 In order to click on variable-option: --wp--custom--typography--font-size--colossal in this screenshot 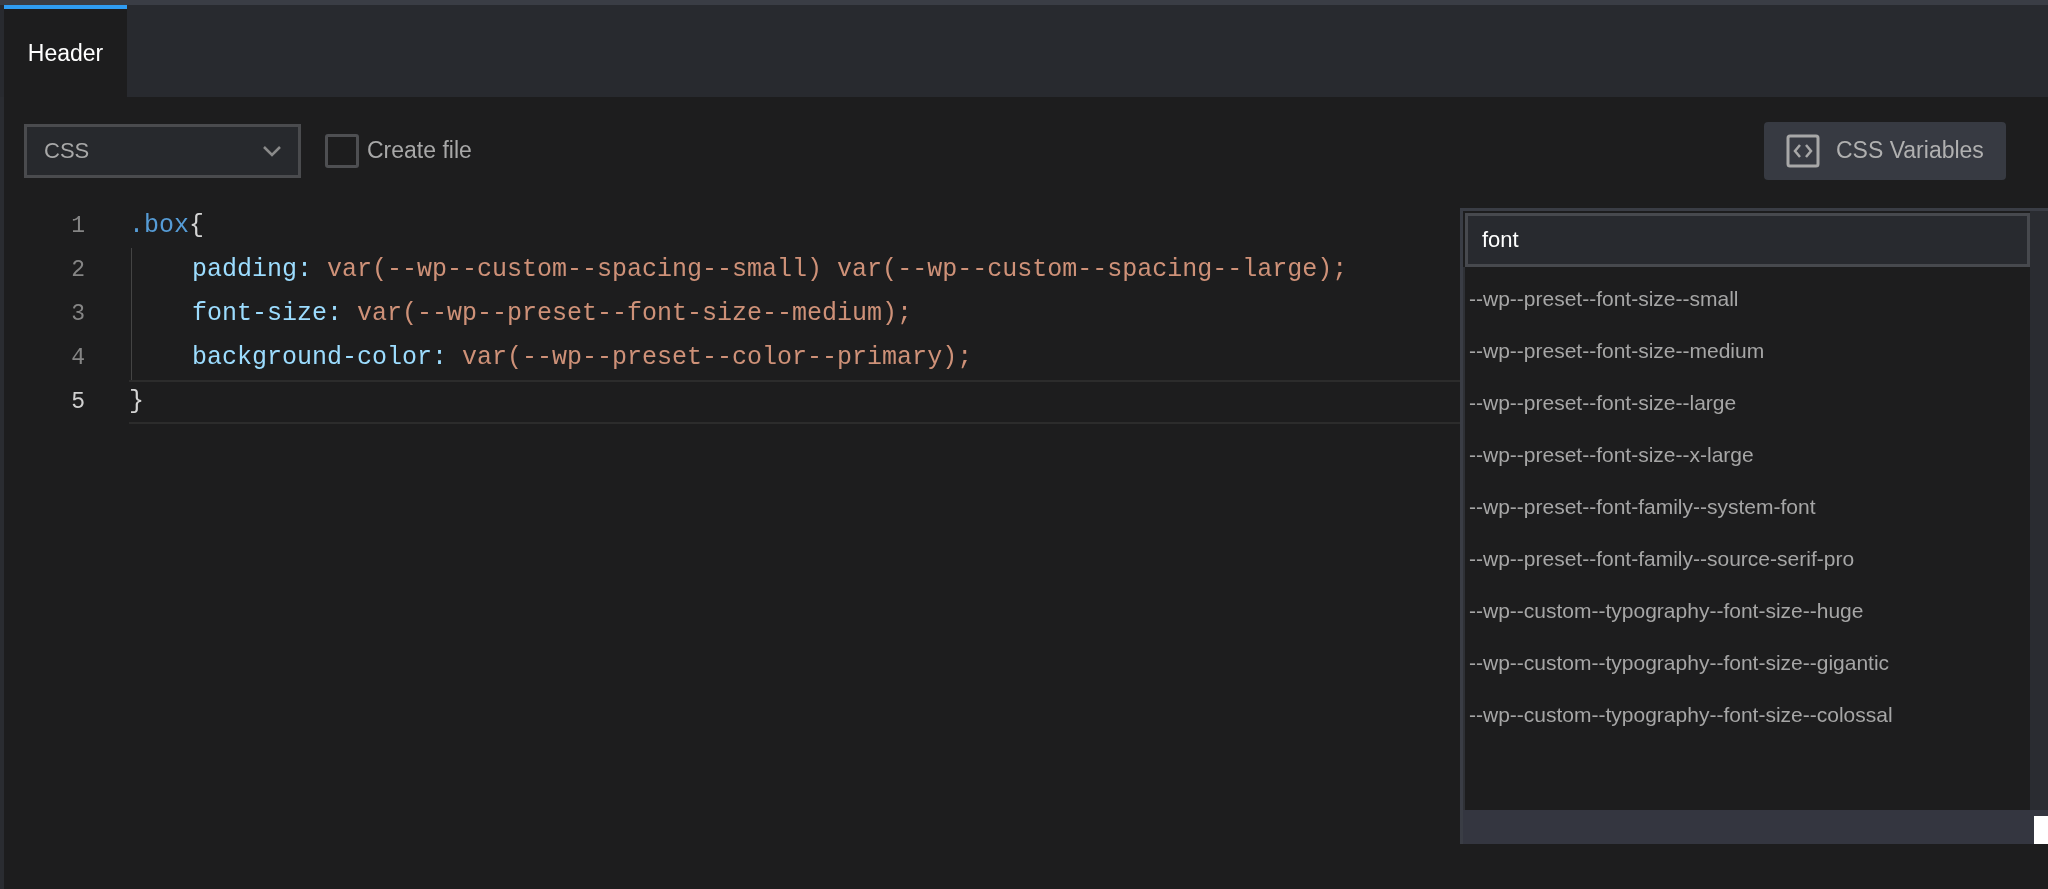, I will do `click(1747, 715)`.